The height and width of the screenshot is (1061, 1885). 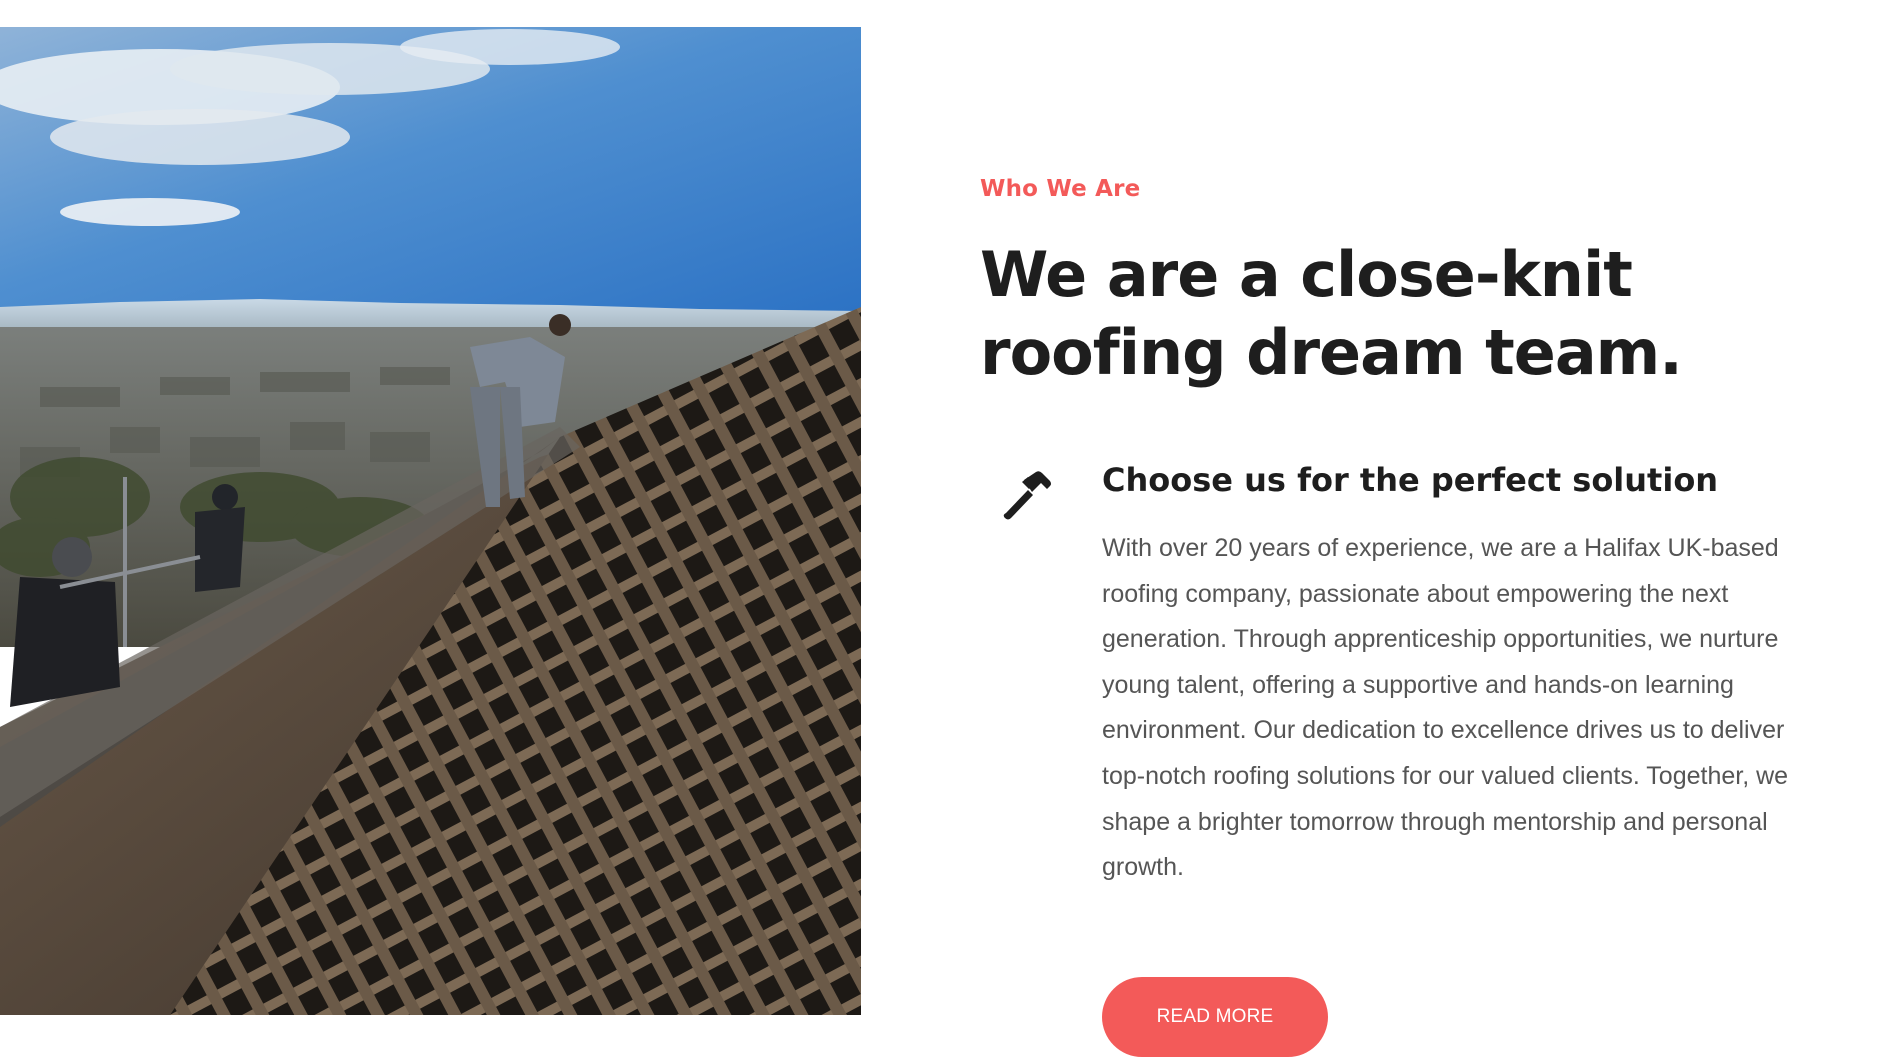 I want to click on hammer-icon, so click(x=1027, y=495).